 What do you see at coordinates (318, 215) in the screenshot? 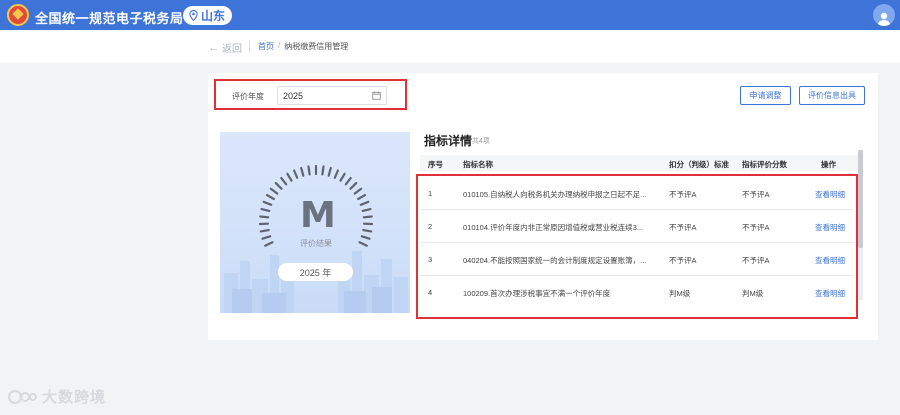
I see `credit-grade: M` at bounding box center [318, 215].